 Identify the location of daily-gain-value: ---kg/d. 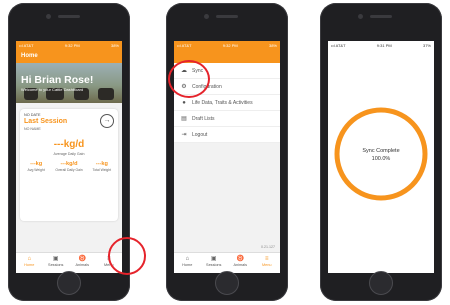
(69, 144).